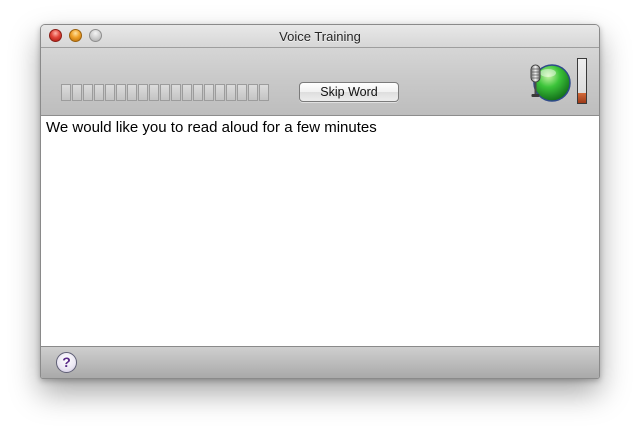 This screenshot has width=638, height=432. Describe the element at coordinates (550, 83) in the screenshot. I see `microphone-icon` at that location.